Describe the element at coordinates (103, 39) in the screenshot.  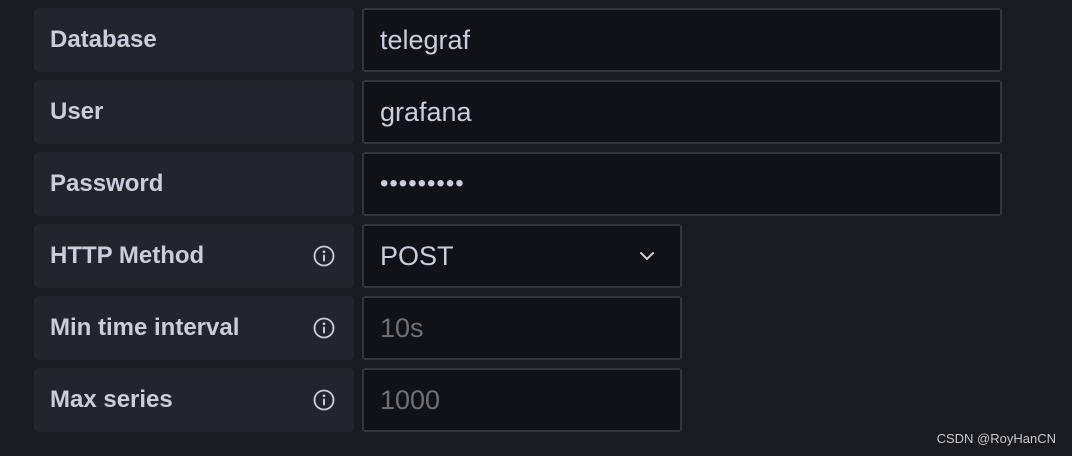
I see `database-label-text: Database` at that location.